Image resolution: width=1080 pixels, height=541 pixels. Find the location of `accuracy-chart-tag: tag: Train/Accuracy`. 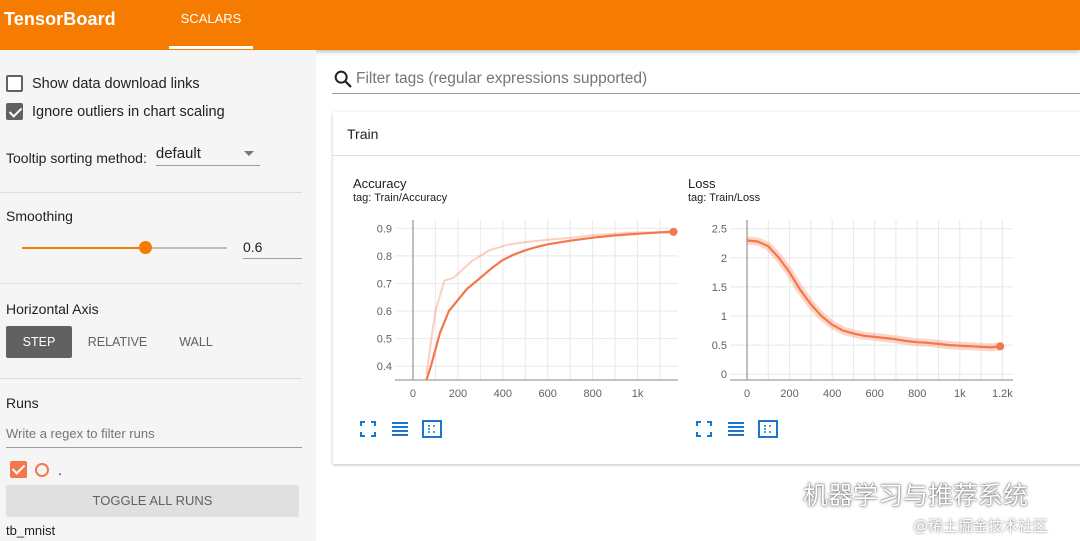

accuracy-chart-tag: tag: Train/Accuracy is located at coordinates (400, 198).